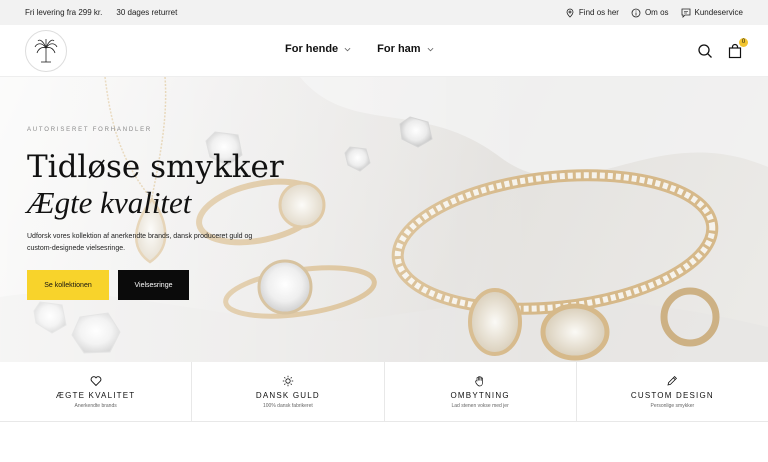 This screenshot has width=768, height=462. I want to click on sun-icon, so click(288, 380).